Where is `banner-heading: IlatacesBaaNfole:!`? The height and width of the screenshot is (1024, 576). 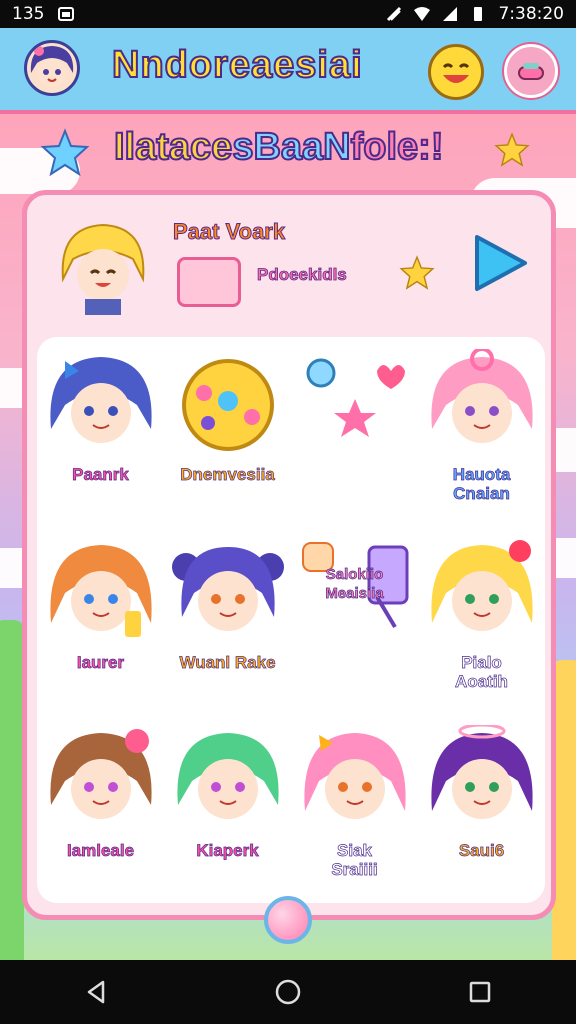 banner-heading: IlatacesBaaNfole:! is located at coordinates (279, 147).